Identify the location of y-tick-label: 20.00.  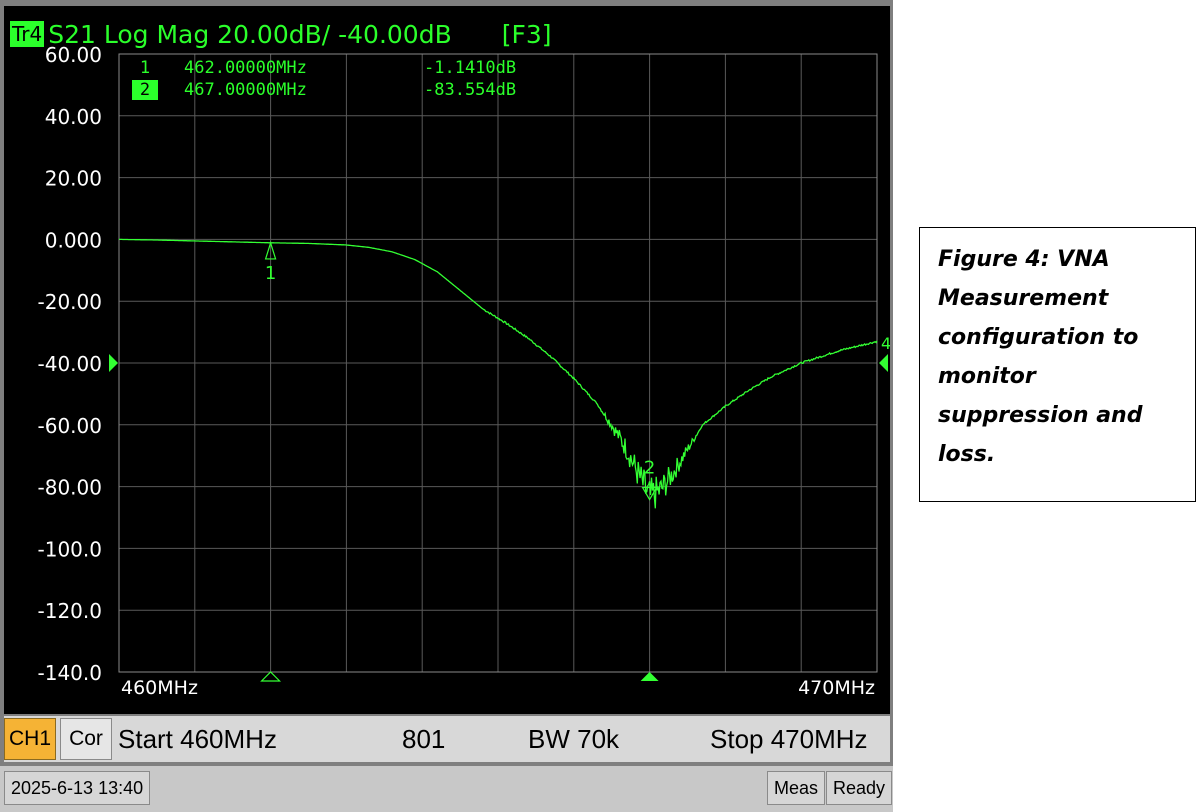
(73, 179).